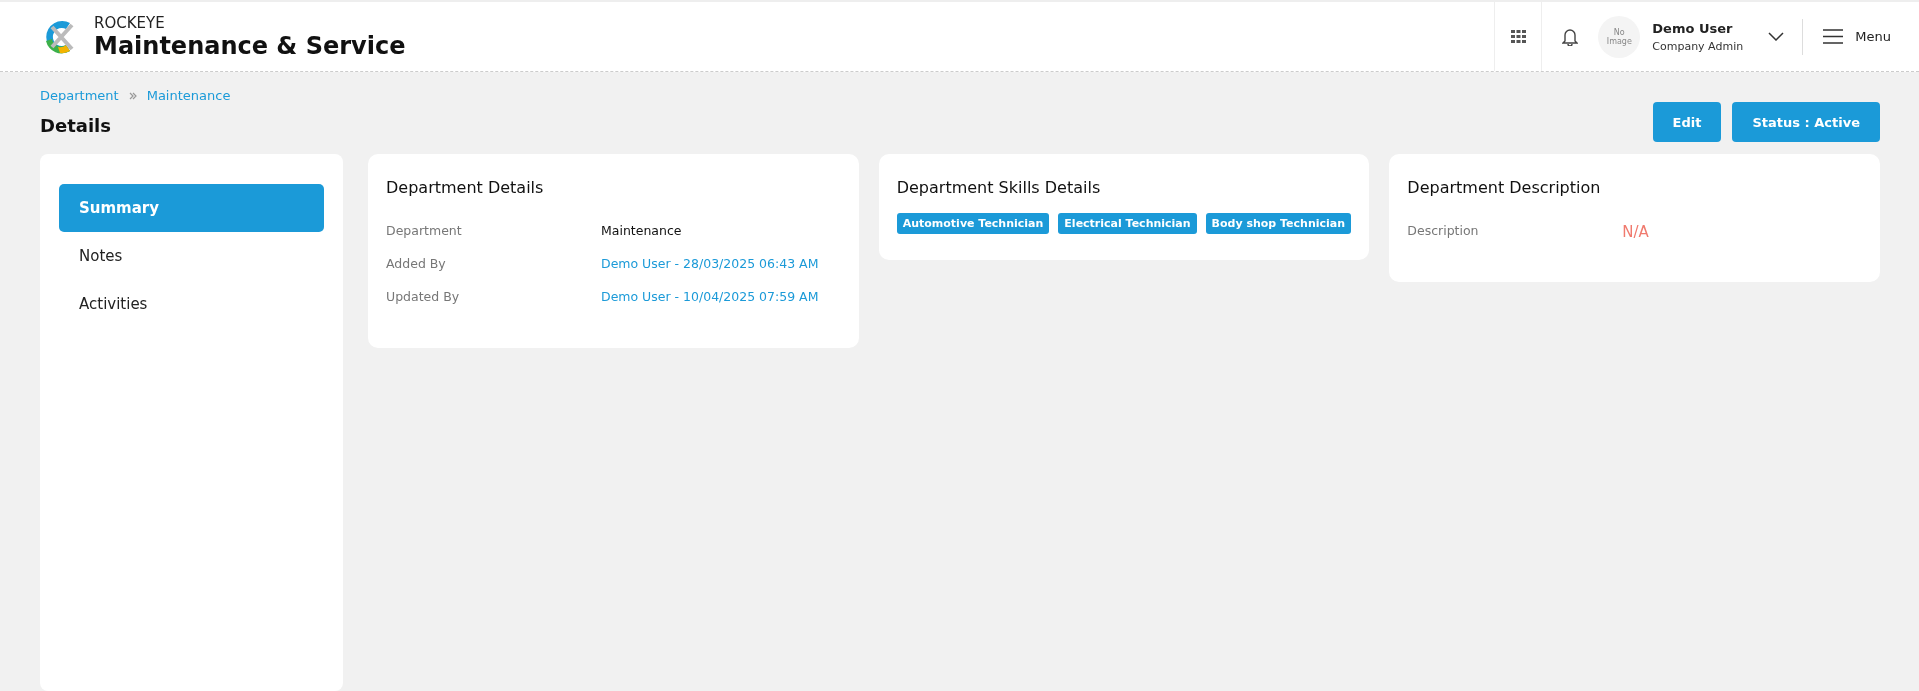  I want to click on sidebar-item: Activities, so click(191, 304).